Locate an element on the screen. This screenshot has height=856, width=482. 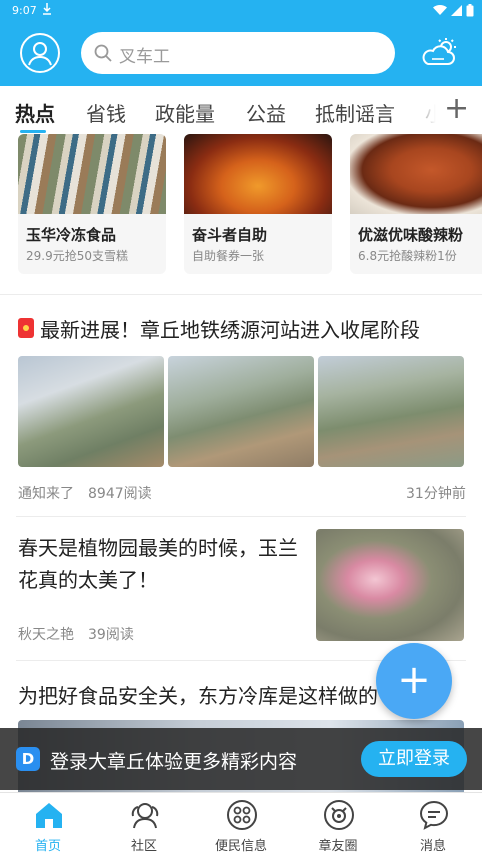
news-flag-icon is located at coordinates (26, 328).